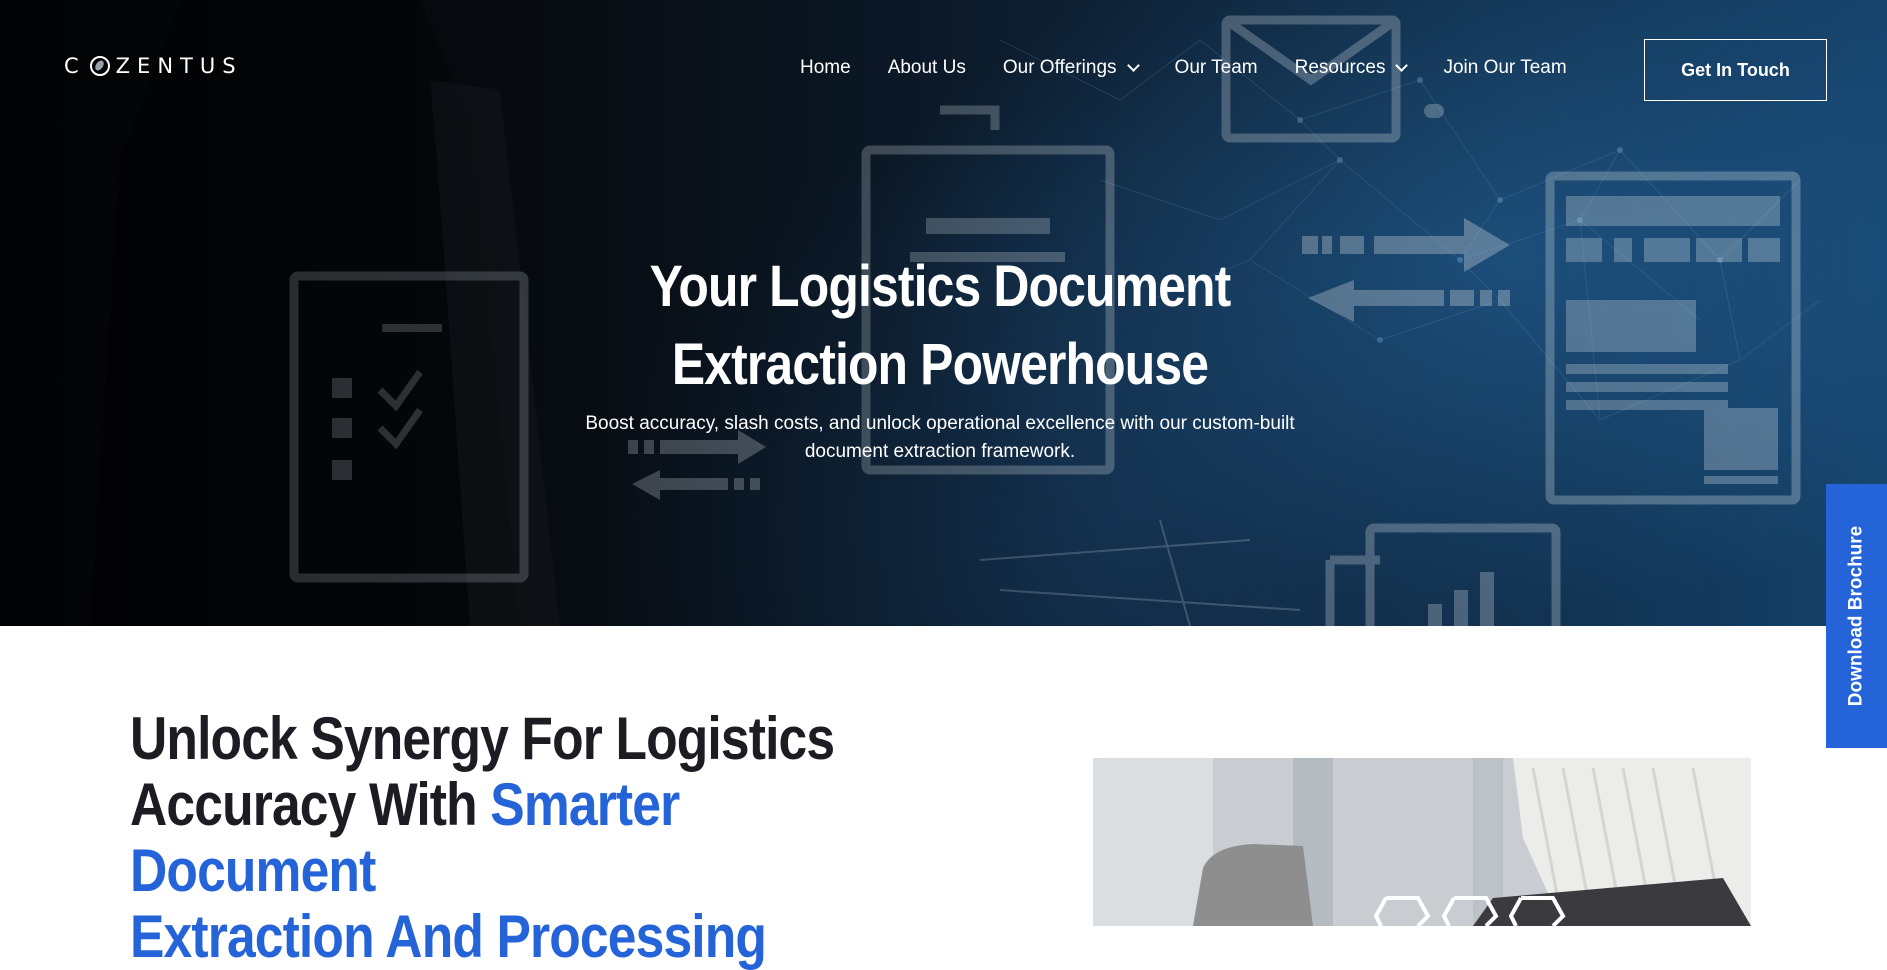 Image resolution: width=1887 pixels, height=970 pixels. I want to click on nav-item-label: Our Team, so click(1216, 67).